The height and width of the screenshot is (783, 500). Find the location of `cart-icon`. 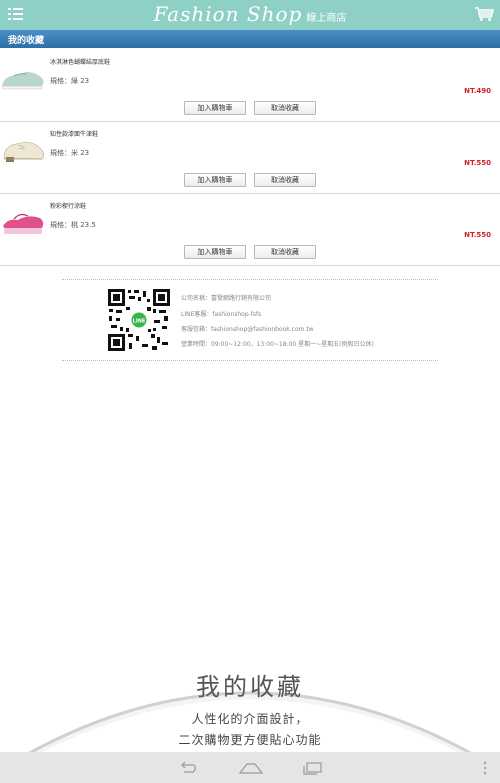

cart-icon is located at coordinates (484, 14).